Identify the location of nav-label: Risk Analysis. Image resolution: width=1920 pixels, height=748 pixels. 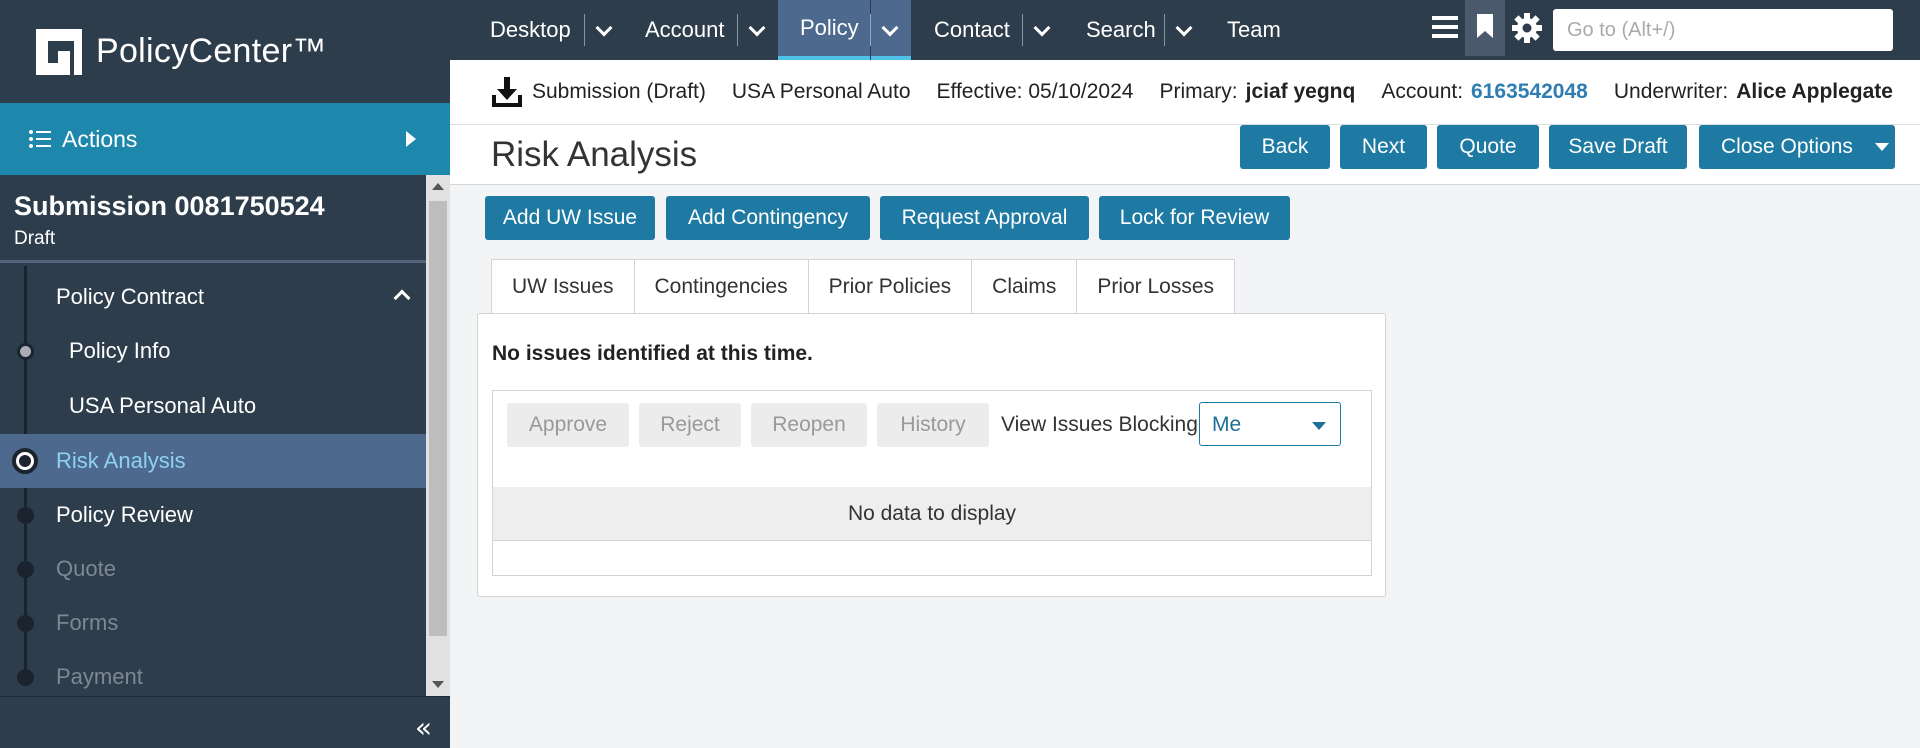
(121, 460).